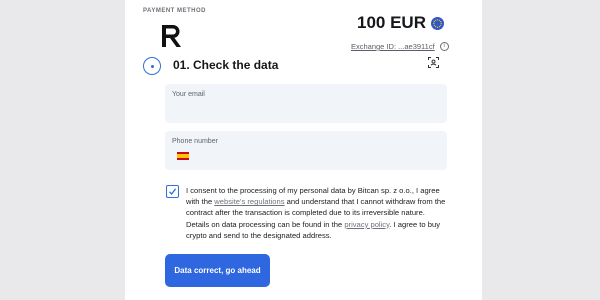  What do you see at coordinates (183, 156) in the screenshot?
I see `spain-flag-icon` at bounding box center [183, 156].